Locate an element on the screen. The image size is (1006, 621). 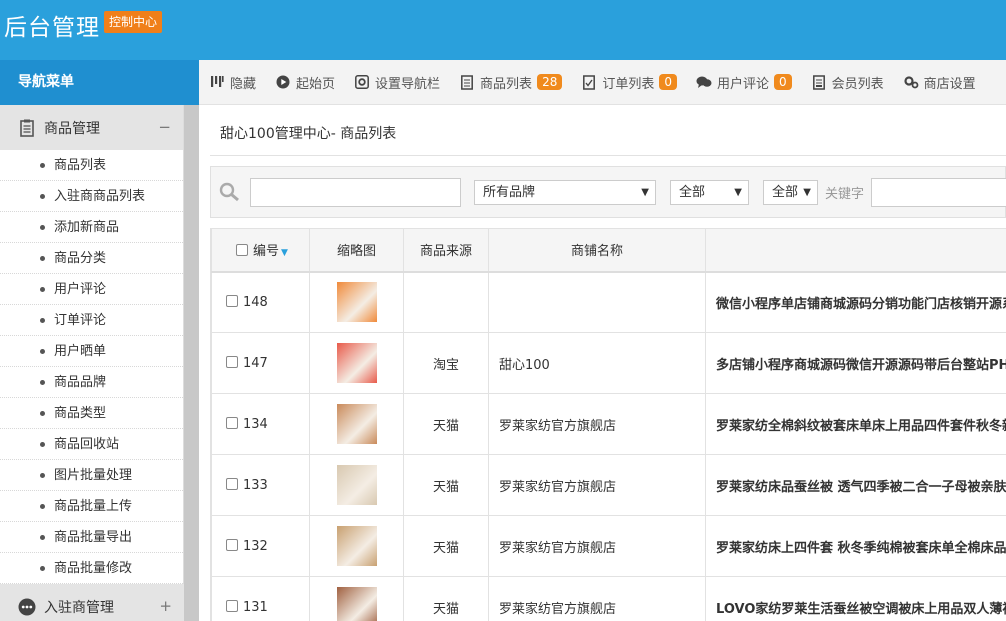
menu-item-label: 商品分类 is located at coordinates (80, 258).